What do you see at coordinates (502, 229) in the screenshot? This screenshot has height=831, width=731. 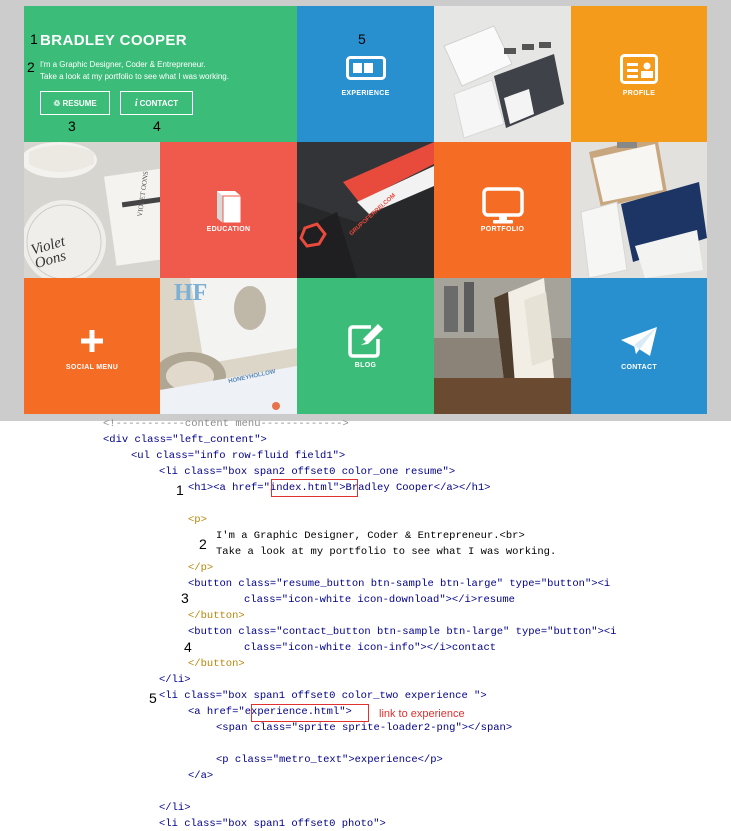 I see `portfolio-label: PORTFOLIO` at bounding box center [502, 229].